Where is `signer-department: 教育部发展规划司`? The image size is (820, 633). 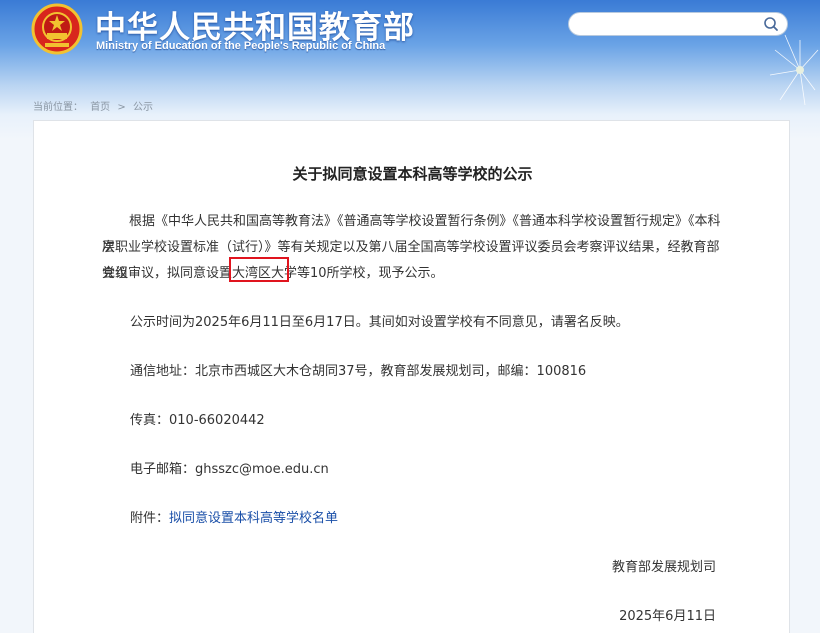 signer-department: 教育部发展规划司 is located at coordinates (663, 567).